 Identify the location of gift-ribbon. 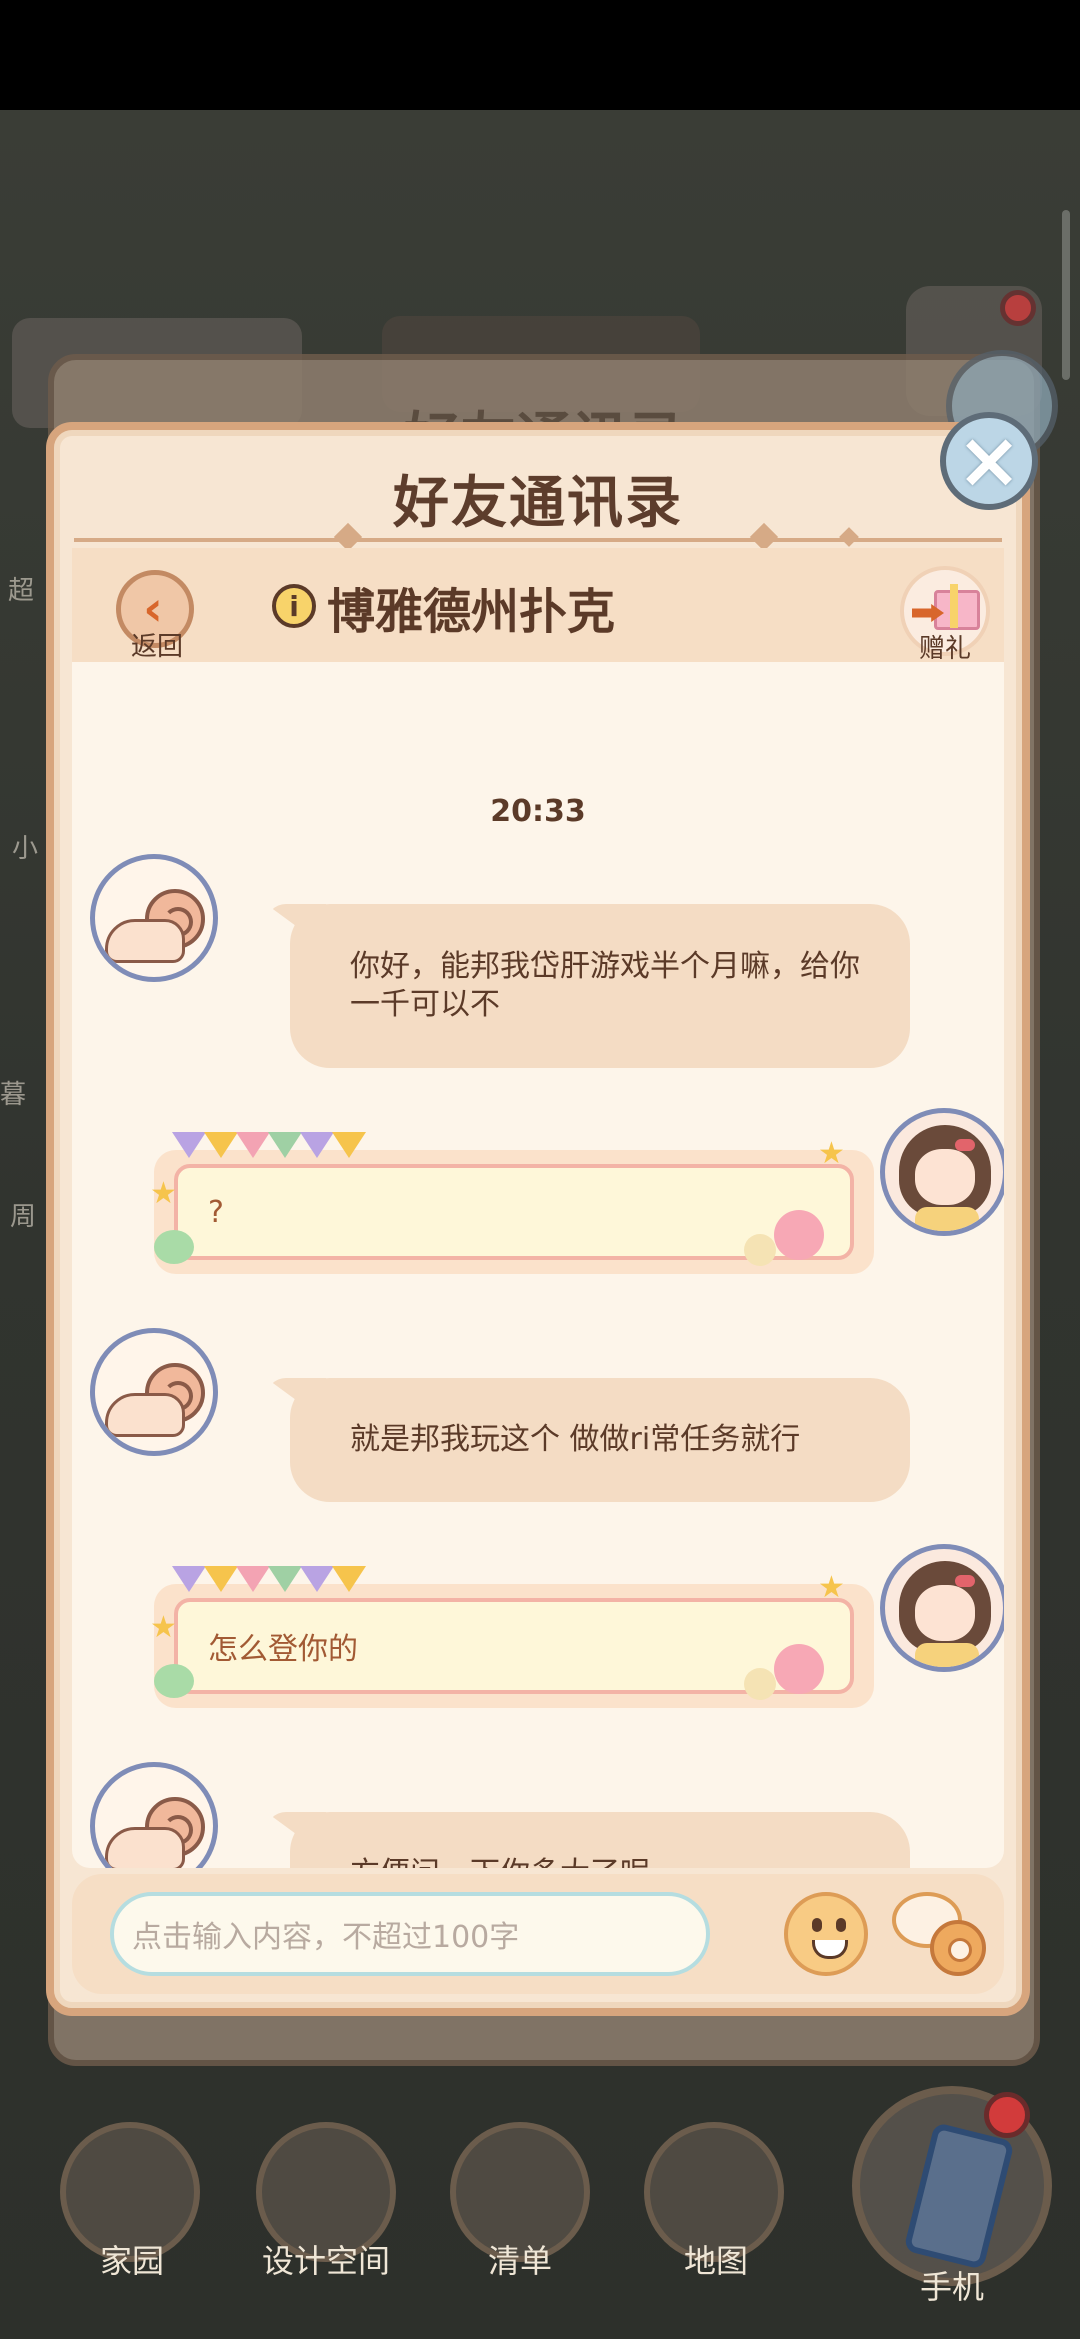
(954, 606).